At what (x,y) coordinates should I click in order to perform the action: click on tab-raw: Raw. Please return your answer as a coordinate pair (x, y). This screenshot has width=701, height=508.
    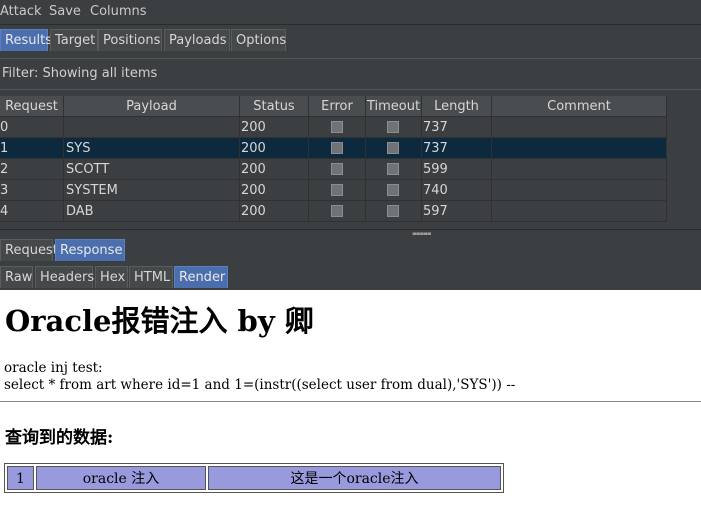
    Looking at the image, I should click on (16, 277).